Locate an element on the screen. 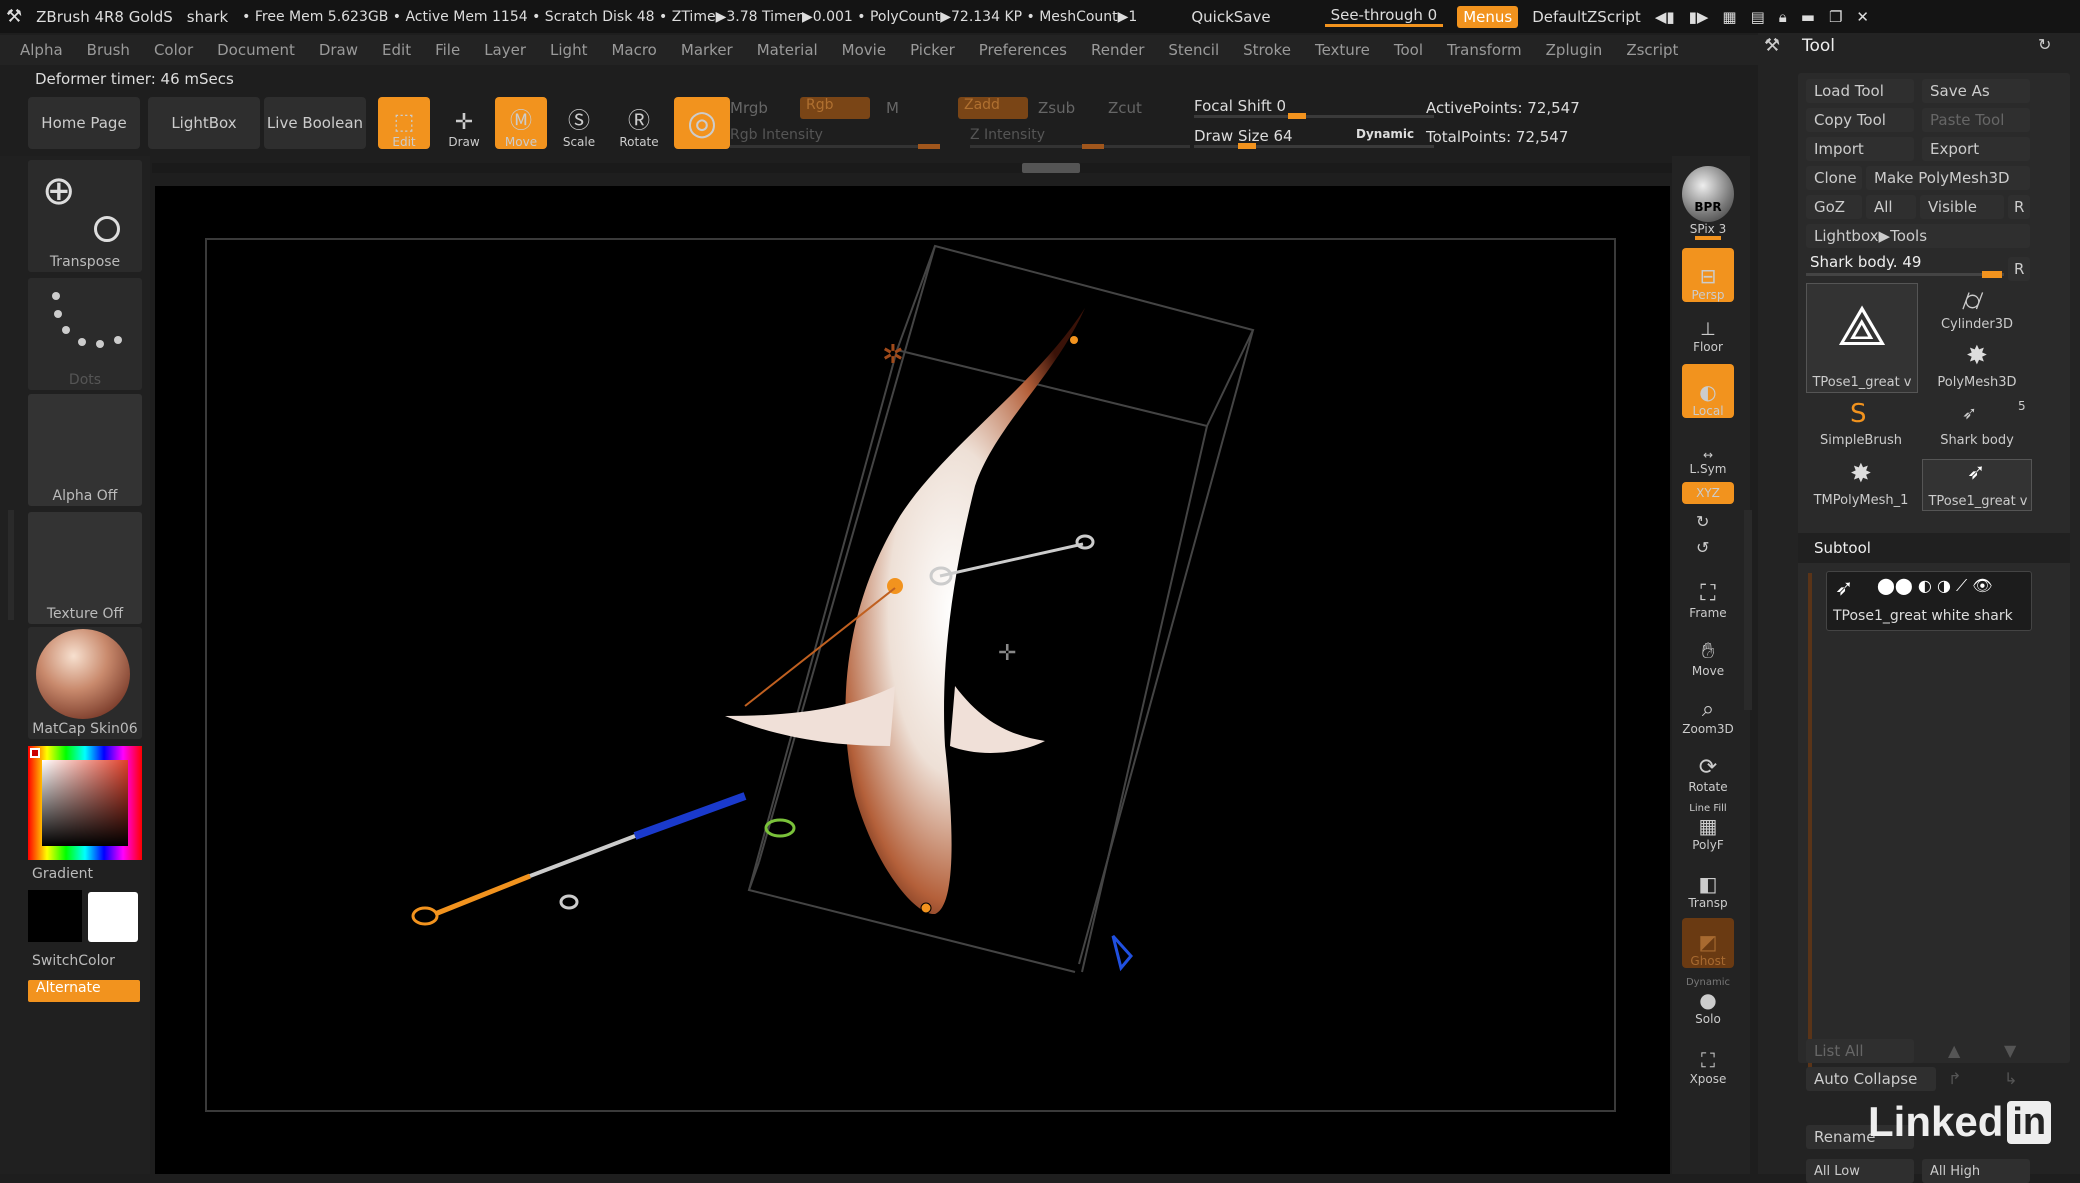  goz-visible-button: Visible is located at coordinates (1962, 207).